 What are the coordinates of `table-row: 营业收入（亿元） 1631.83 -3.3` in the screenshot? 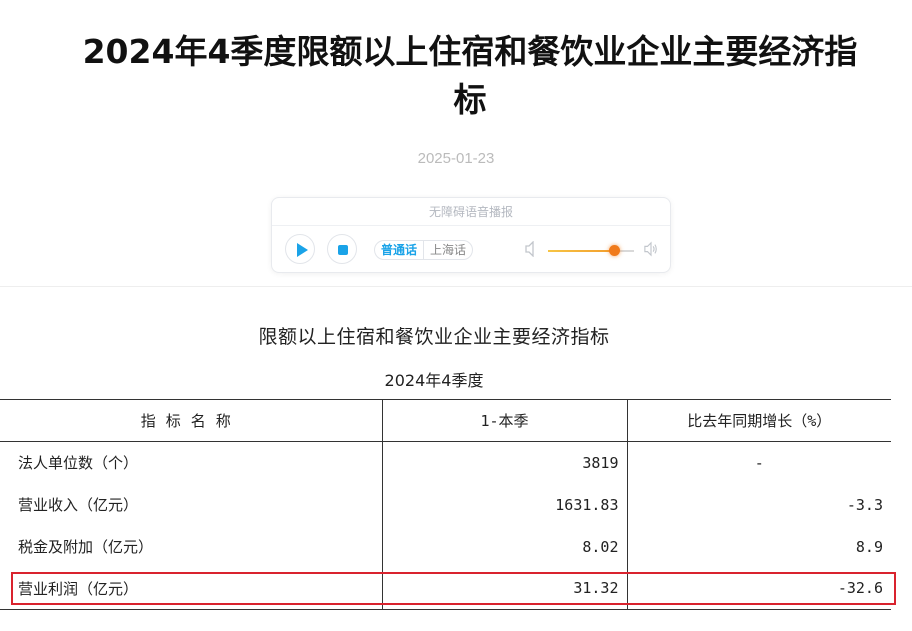 It's located at (445, 504).